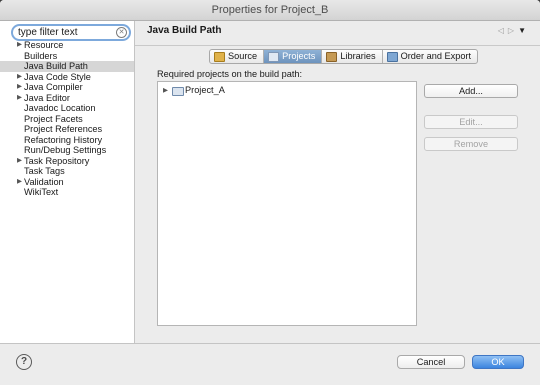 The height and width of the screenshot is (385, 540). What do you see at coordinates (274, 56) in the screenshot?
I see `projects-icon` at bounding box center [274, 56].